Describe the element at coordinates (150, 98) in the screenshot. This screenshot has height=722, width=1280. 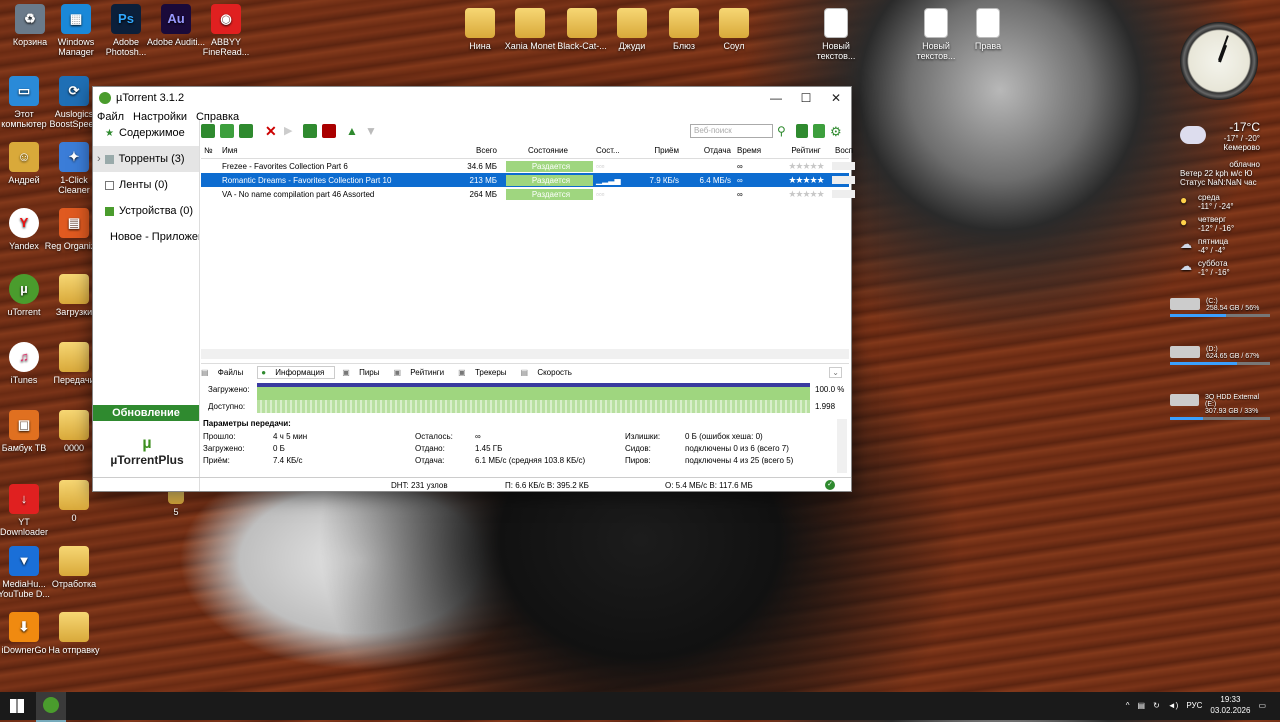
I see `window-title: µTorrent 3.1.2` at that location.